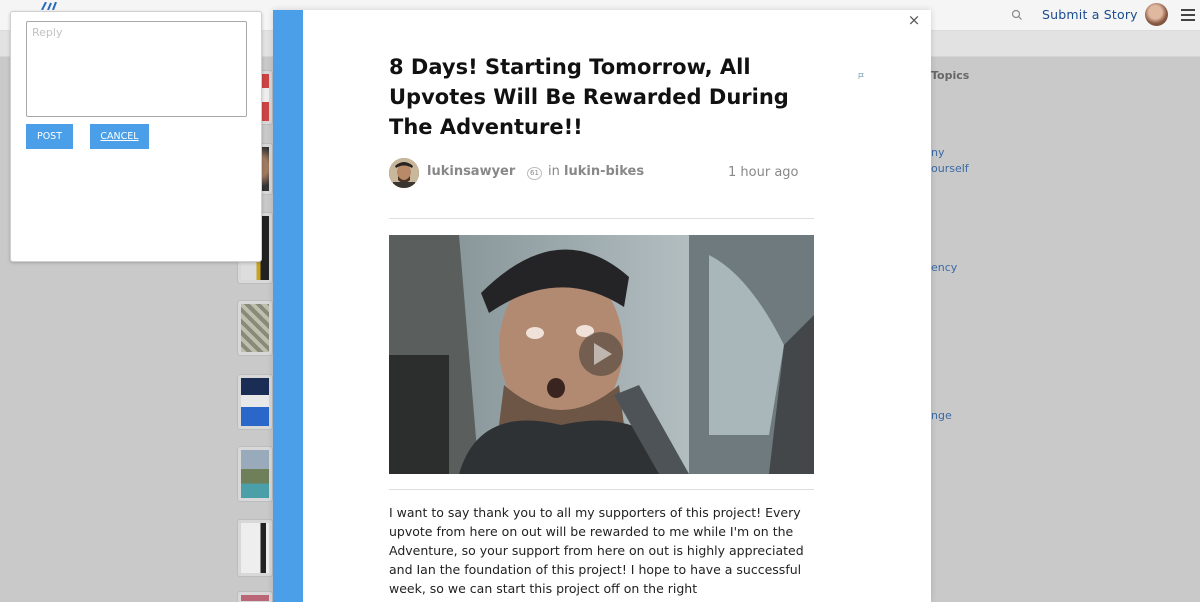 The height and width of the screenshot is (602, 1200). I want to click on user-avatar, so click(1156, 14).